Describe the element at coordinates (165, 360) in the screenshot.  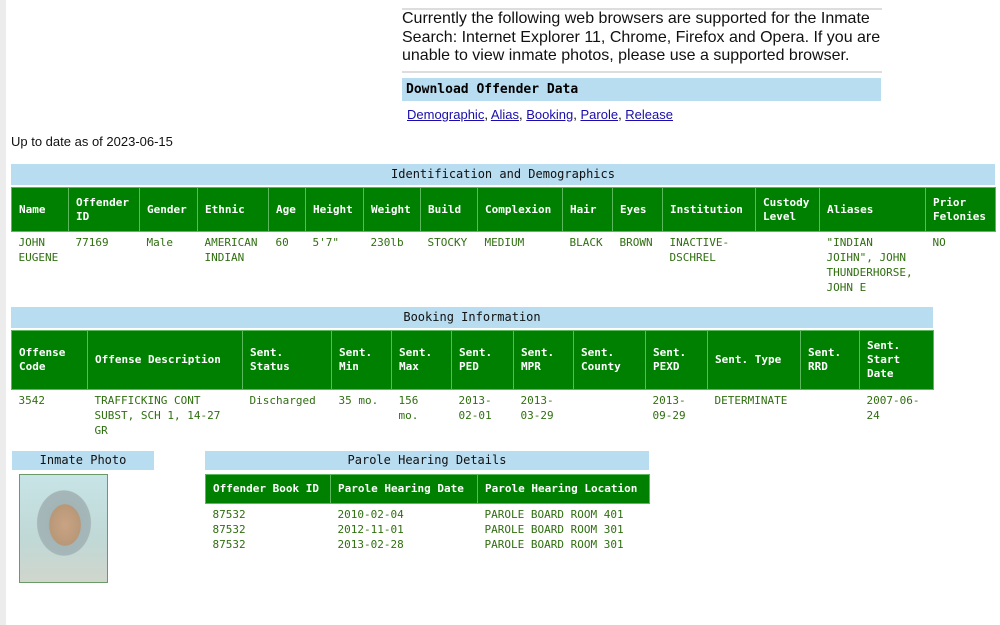
I see `column-header: Offense Description` at that location.